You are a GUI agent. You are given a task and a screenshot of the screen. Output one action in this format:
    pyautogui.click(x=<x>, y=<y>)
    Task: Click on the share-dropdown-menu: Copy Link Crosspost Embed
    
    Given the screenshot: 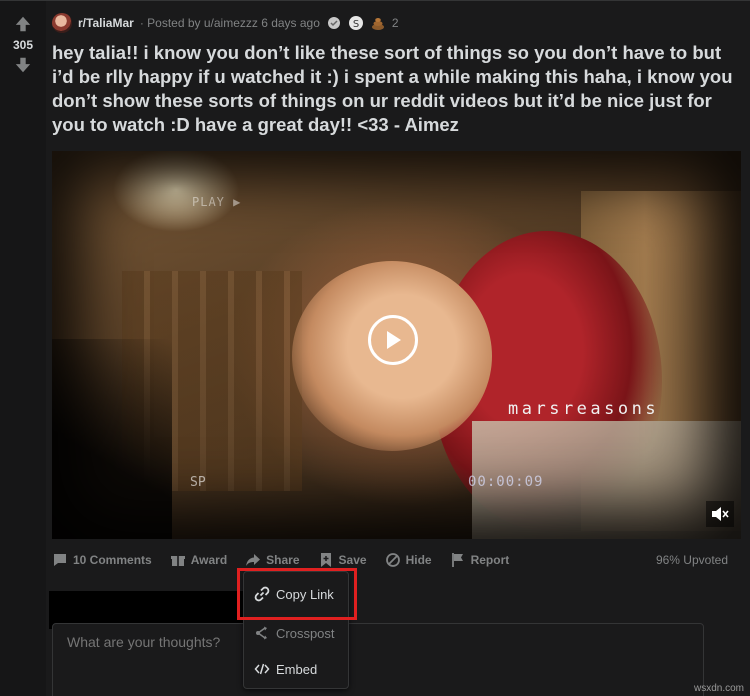 What is the action you would take?
    pyautogui.click(x=296, y=630)
    